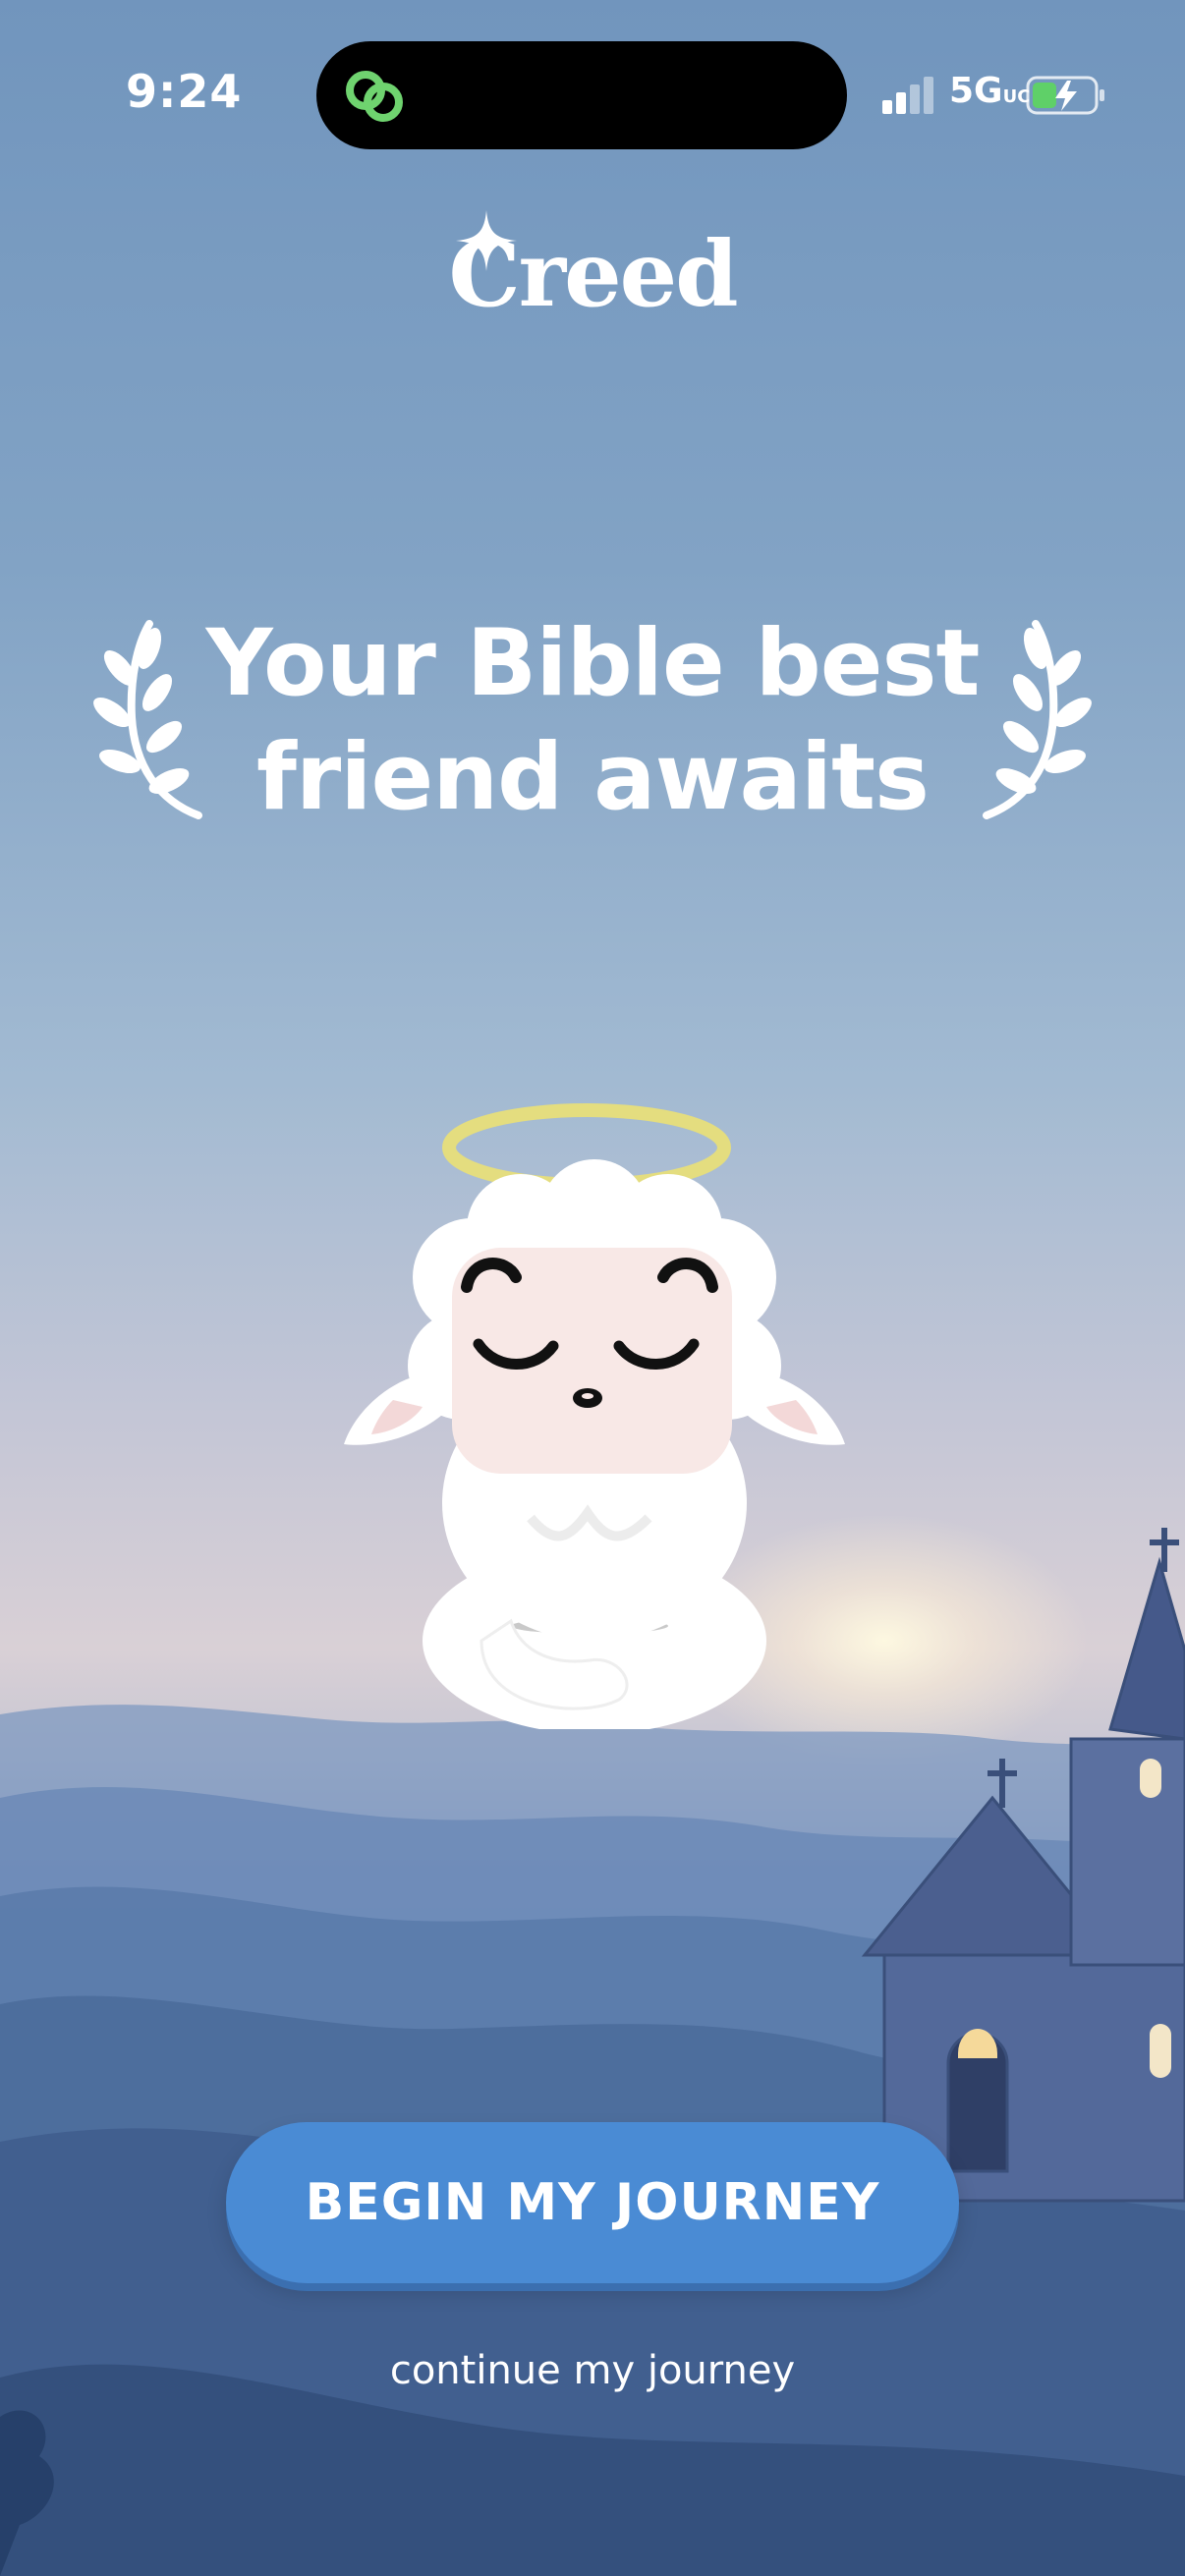 The width and height of the screenshot is (1185, 2576). What do you see at coordinates (593, 663) in the screenshot?
I see `headline-line-1: Your Bible best` at bounding box center [593, 663].